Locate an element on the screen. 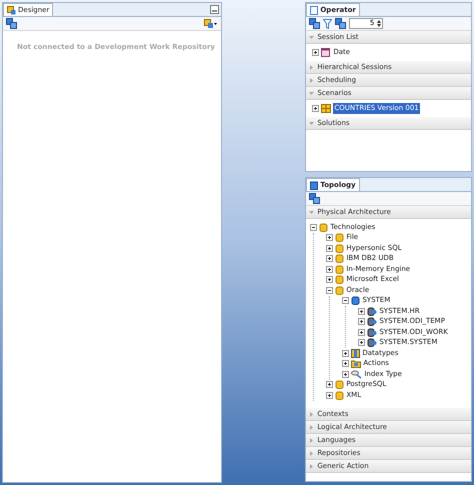 This screenshot has width=474, height=485. spinner-arrows-icon is located at coordinates (379, 23).